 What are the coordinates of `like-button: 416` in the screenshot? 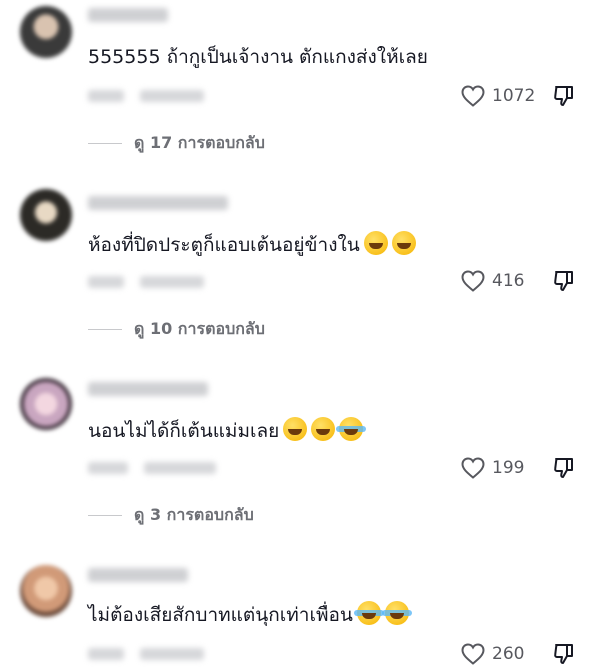 It's located at (492, 281).